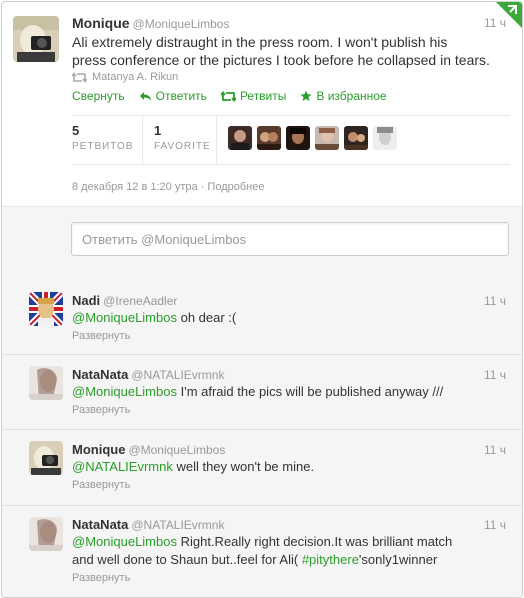  What do you see at coordinates (182, 146) in the screenshot?
I see `favorite-stat-label: FAVORITE` at bounding box center [182, 146].